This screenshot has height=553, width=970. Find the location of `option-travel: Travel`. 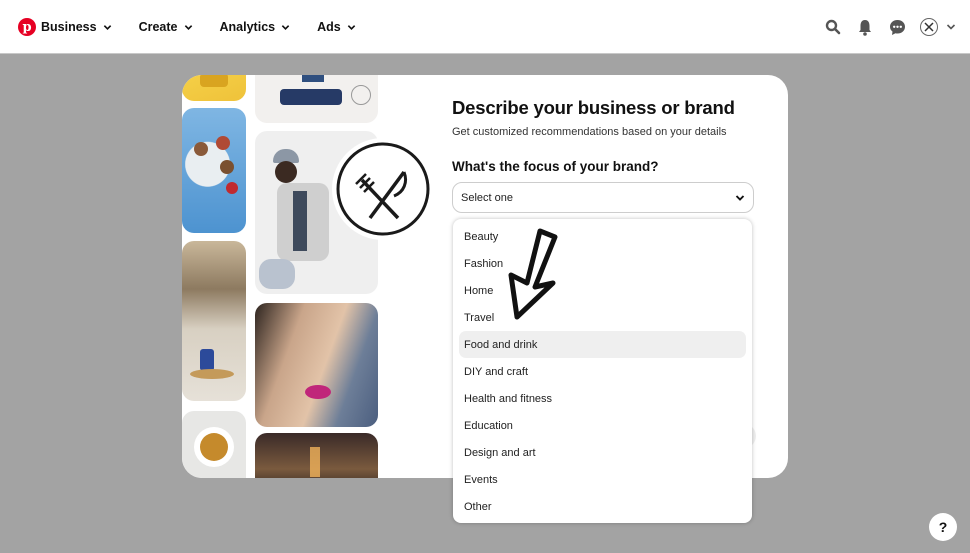

option-travel: Travel is located at coordinates (602, 317).